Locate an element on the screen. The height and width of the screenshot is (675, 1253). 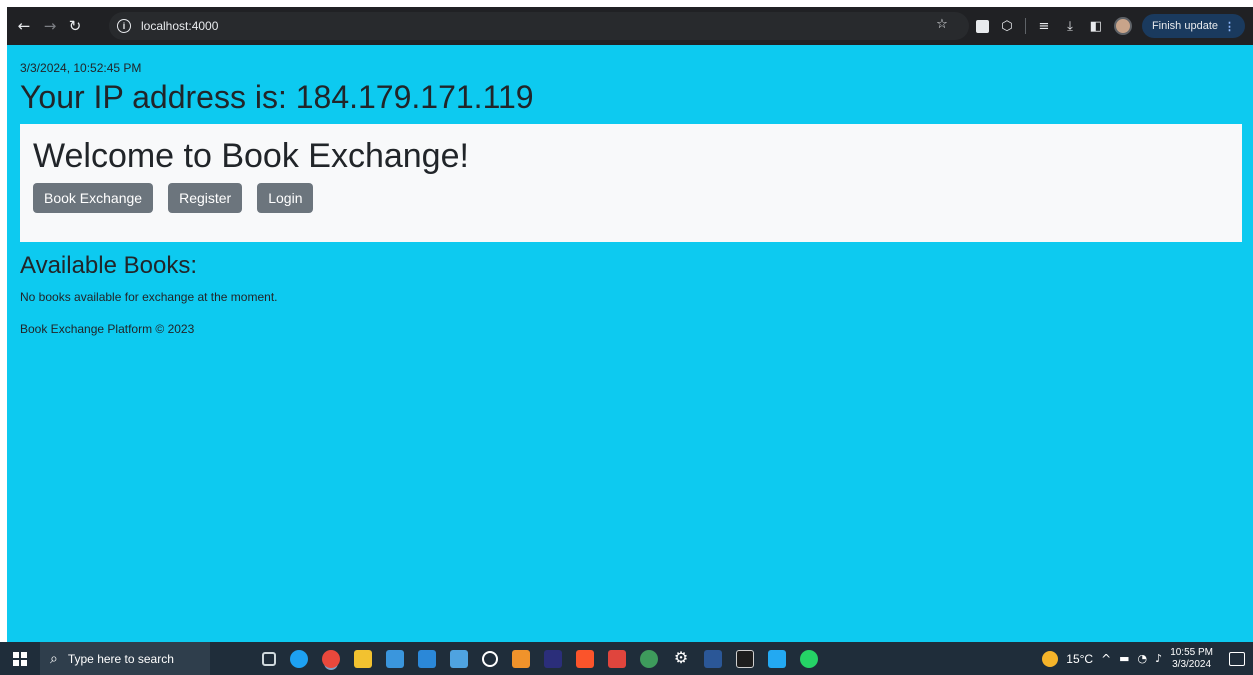
nav-buttons: Book Exchange Register Login is located at coordinates (173, 198).